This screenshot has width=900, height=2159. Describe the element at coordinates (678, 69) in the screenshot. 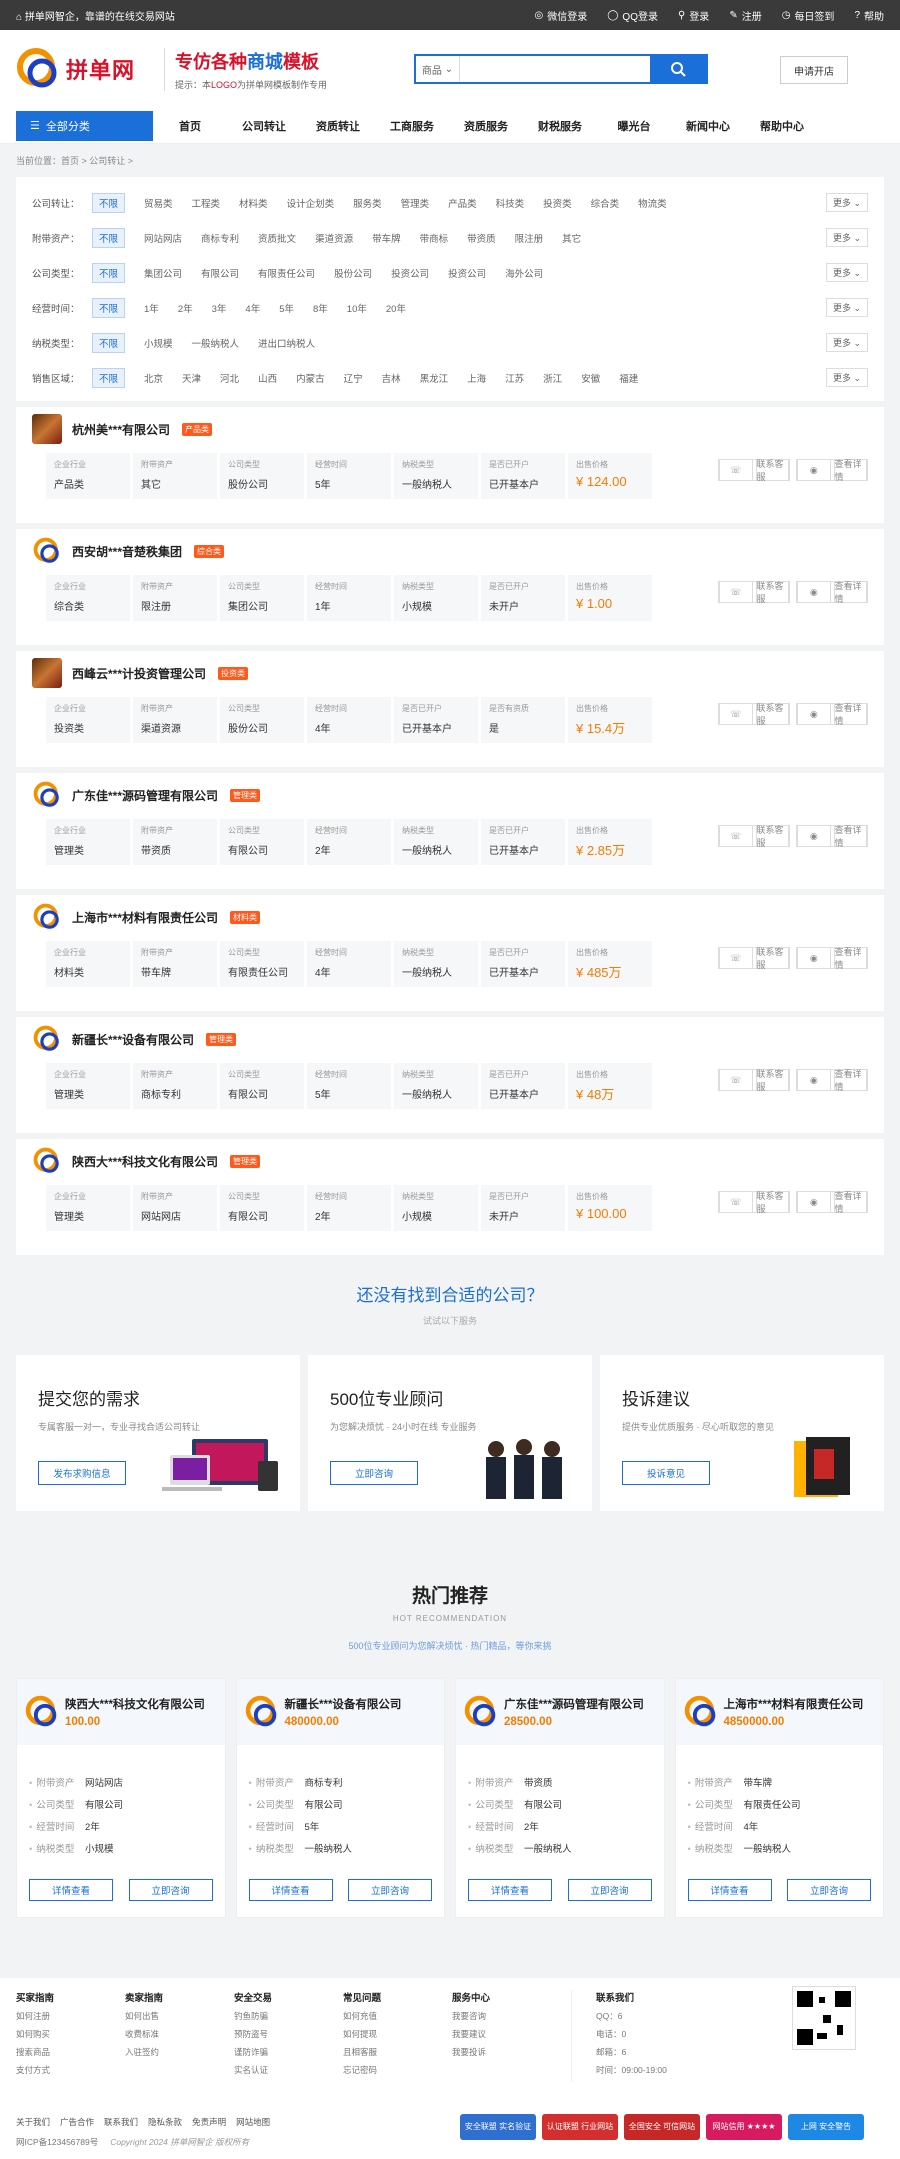

I see `search-button` at that location.